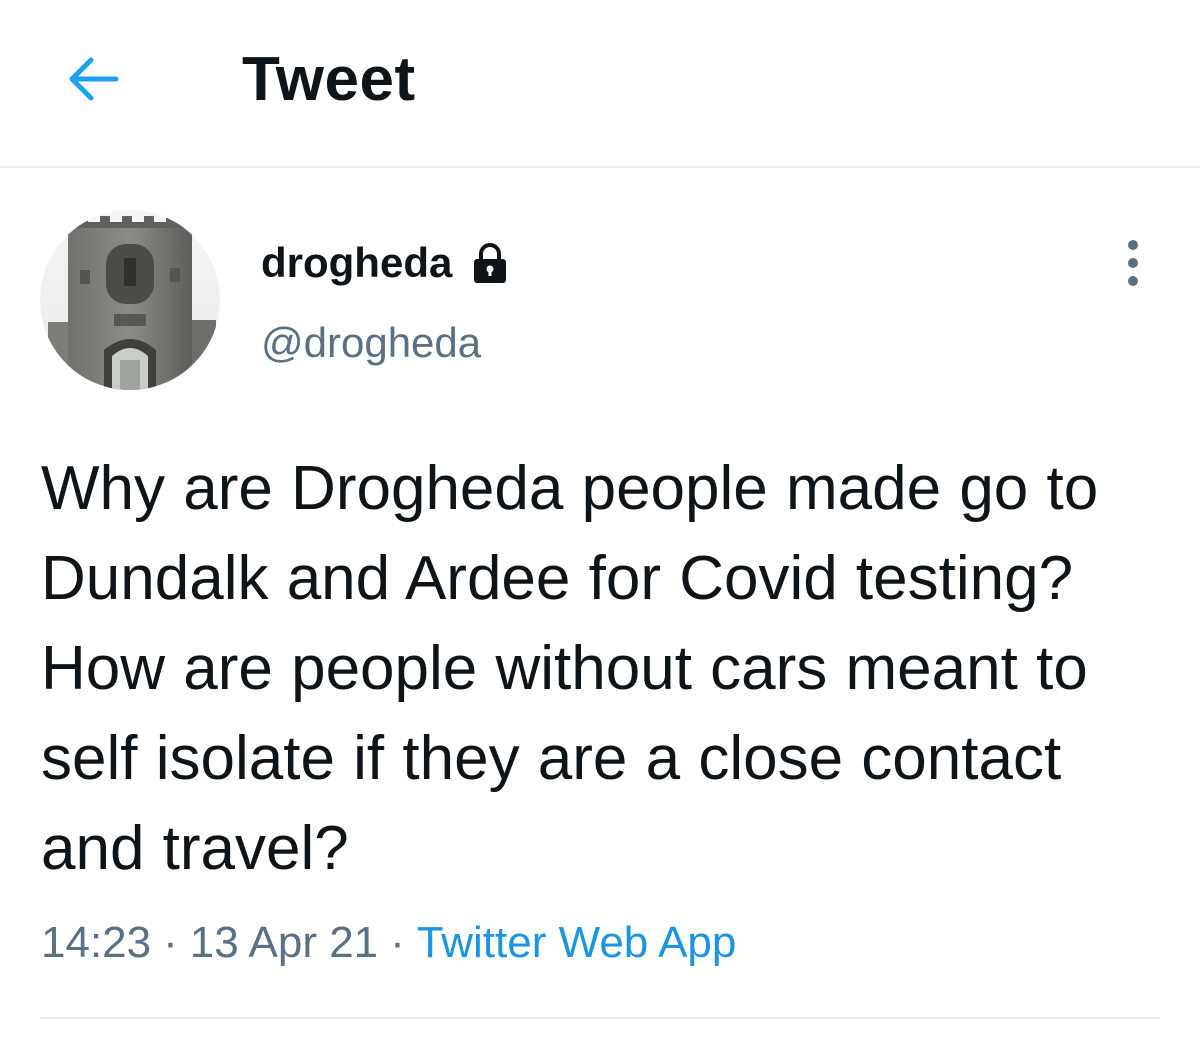 This screenshot has height=1043, width=1200. I want to click on tweet-metadata: 14:23 · 13 Apr 21 · Twitter Web App, so click(388, 943).